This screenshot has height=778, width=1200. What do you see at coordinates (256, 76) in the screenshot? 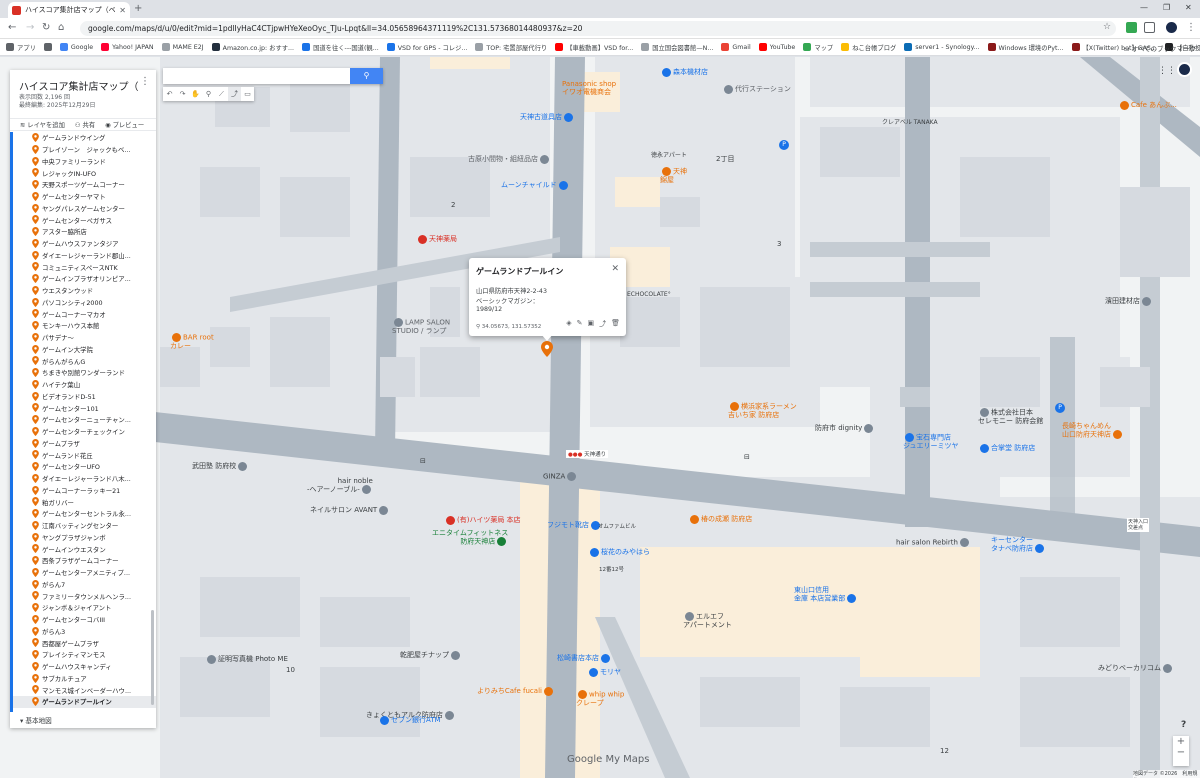
I see `search-input` at bounding box center [256, 76].